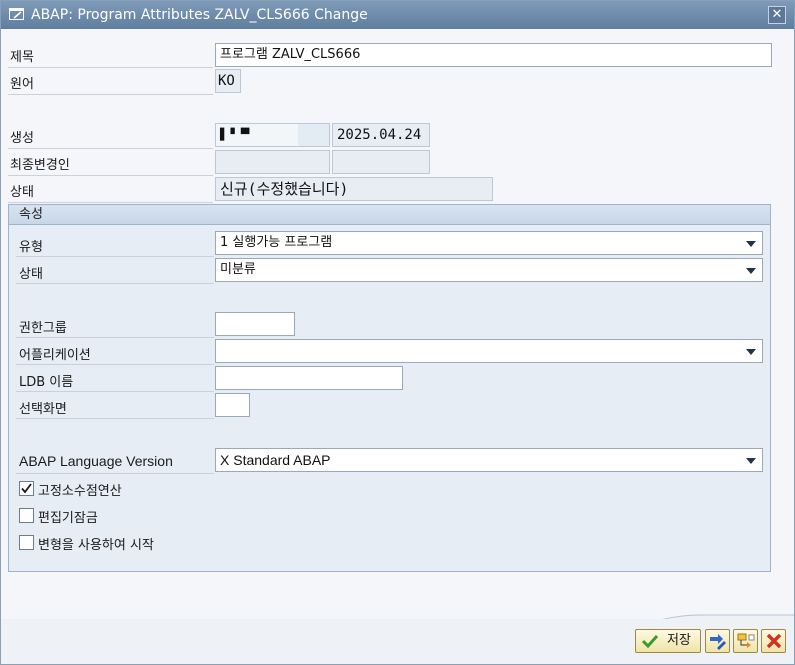 The height and width of the screenshot is (665, 795). What do you see at coordinates (489, 270) in the screenshot?
I see `program-status-dropdown: 미분류` at bounding box center [489, 270].